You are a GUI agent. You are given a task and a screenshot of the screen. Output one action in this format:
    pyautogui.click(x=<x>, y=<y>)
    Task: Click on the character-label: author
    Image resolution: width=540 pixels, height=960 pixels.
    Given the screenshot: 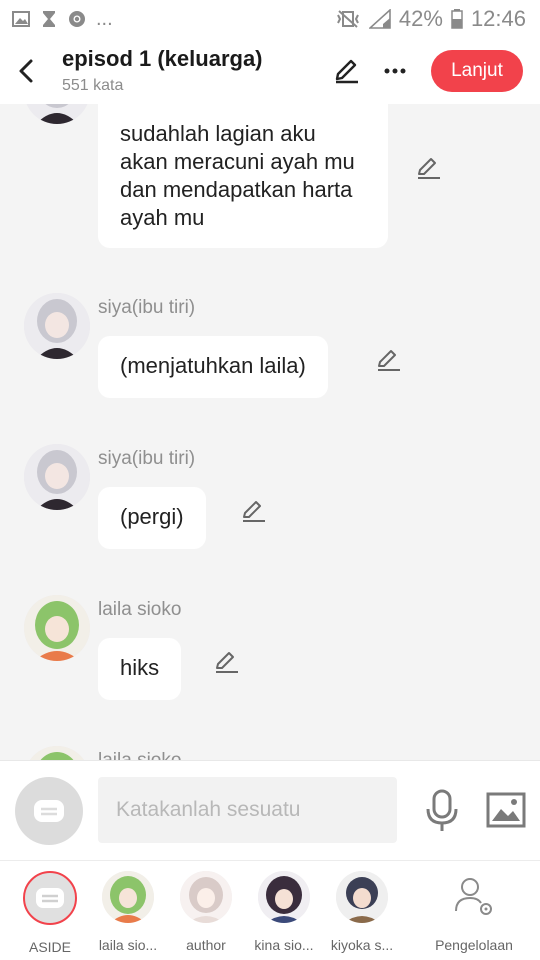 What is the action you would take?
    pyautogui.click(x=206, y=945)
    